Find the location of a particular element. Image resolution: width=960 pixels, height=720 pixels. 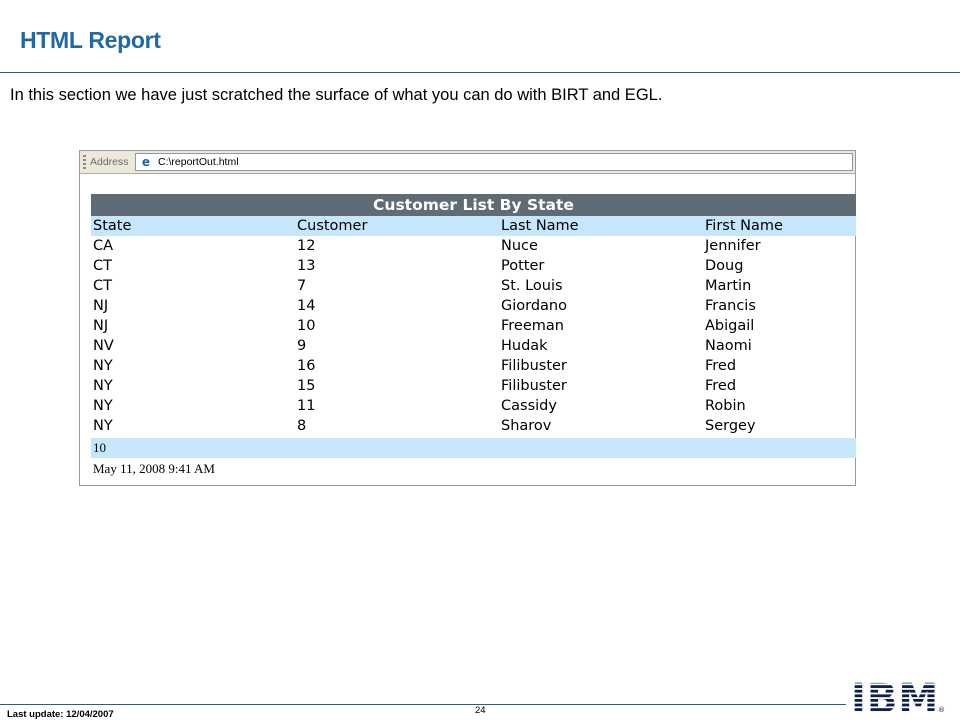

address-bar: Address e C:\reportOut.html is located at coordinates (467, 162).